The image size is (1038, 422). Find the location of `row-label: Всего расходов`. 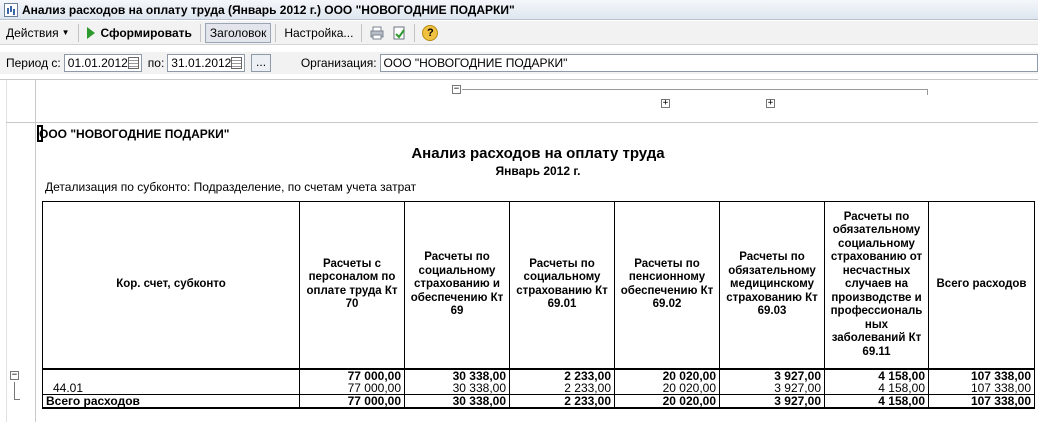

row-label: Всего расходов is located at coordinates (171, 401).